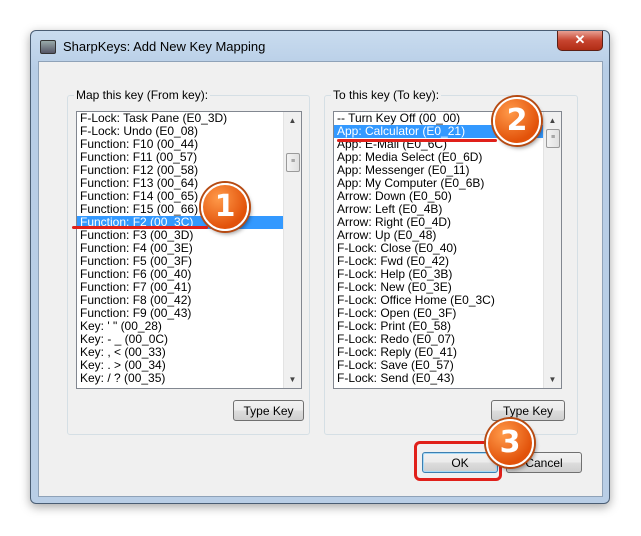 Image resolution: width=641 pixels, height=536 pixels. Describe the element at coordinates (292, 250) in the screenshot. I see `from-key-scrollbar: ▲ ≡ ▼` at that location.